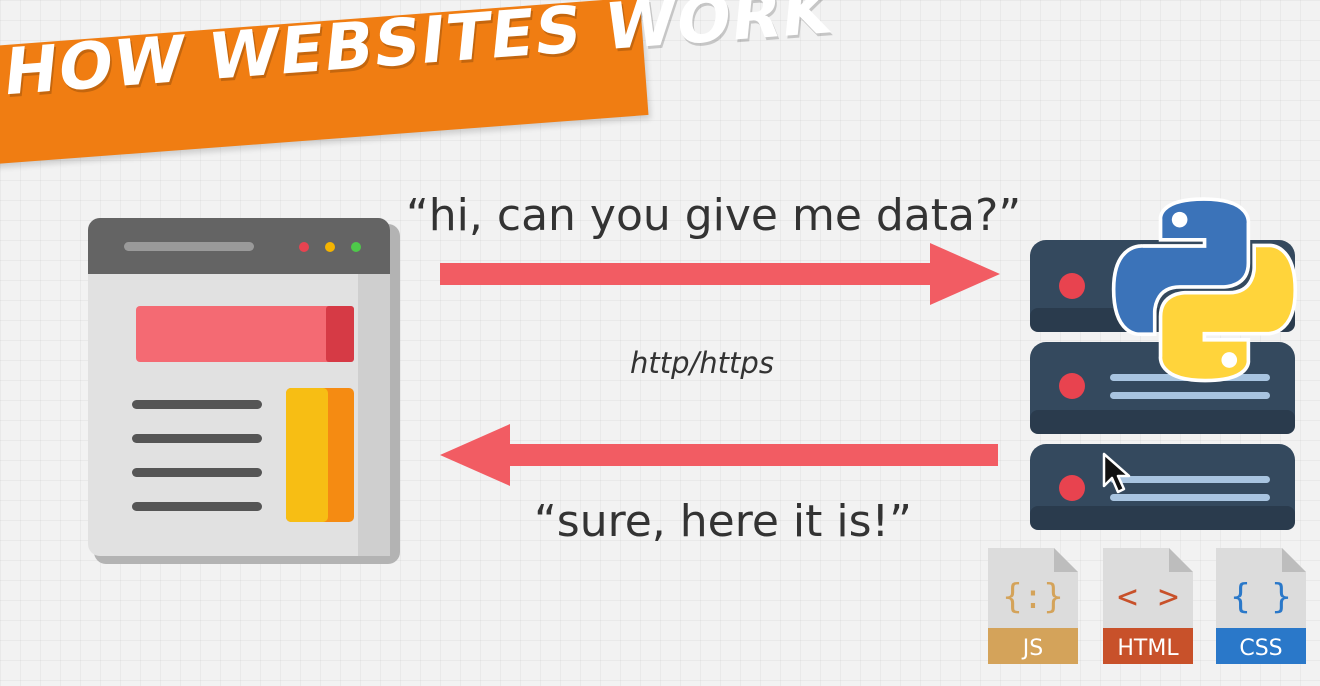  I want to click on python-logo-icon, so click(1204, 290).